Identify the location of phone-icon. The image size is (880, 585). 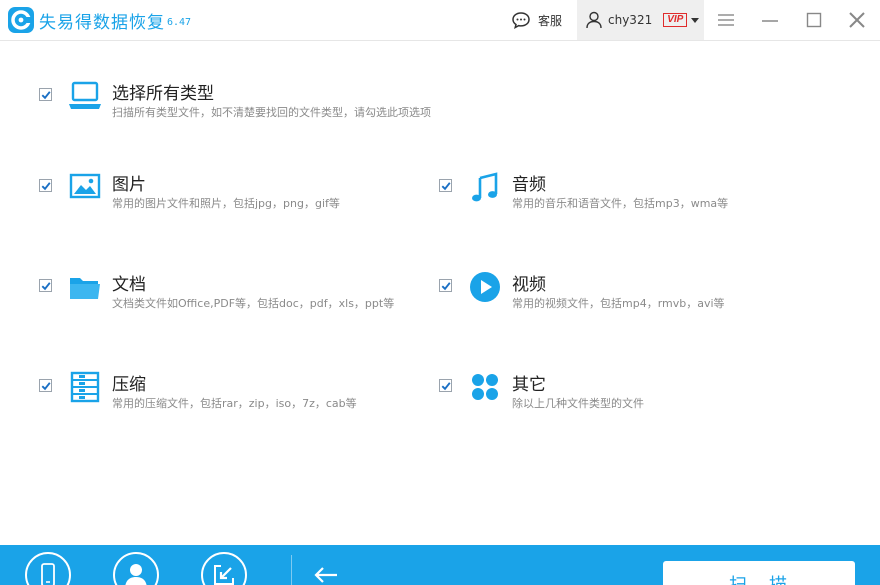
(48, 574).